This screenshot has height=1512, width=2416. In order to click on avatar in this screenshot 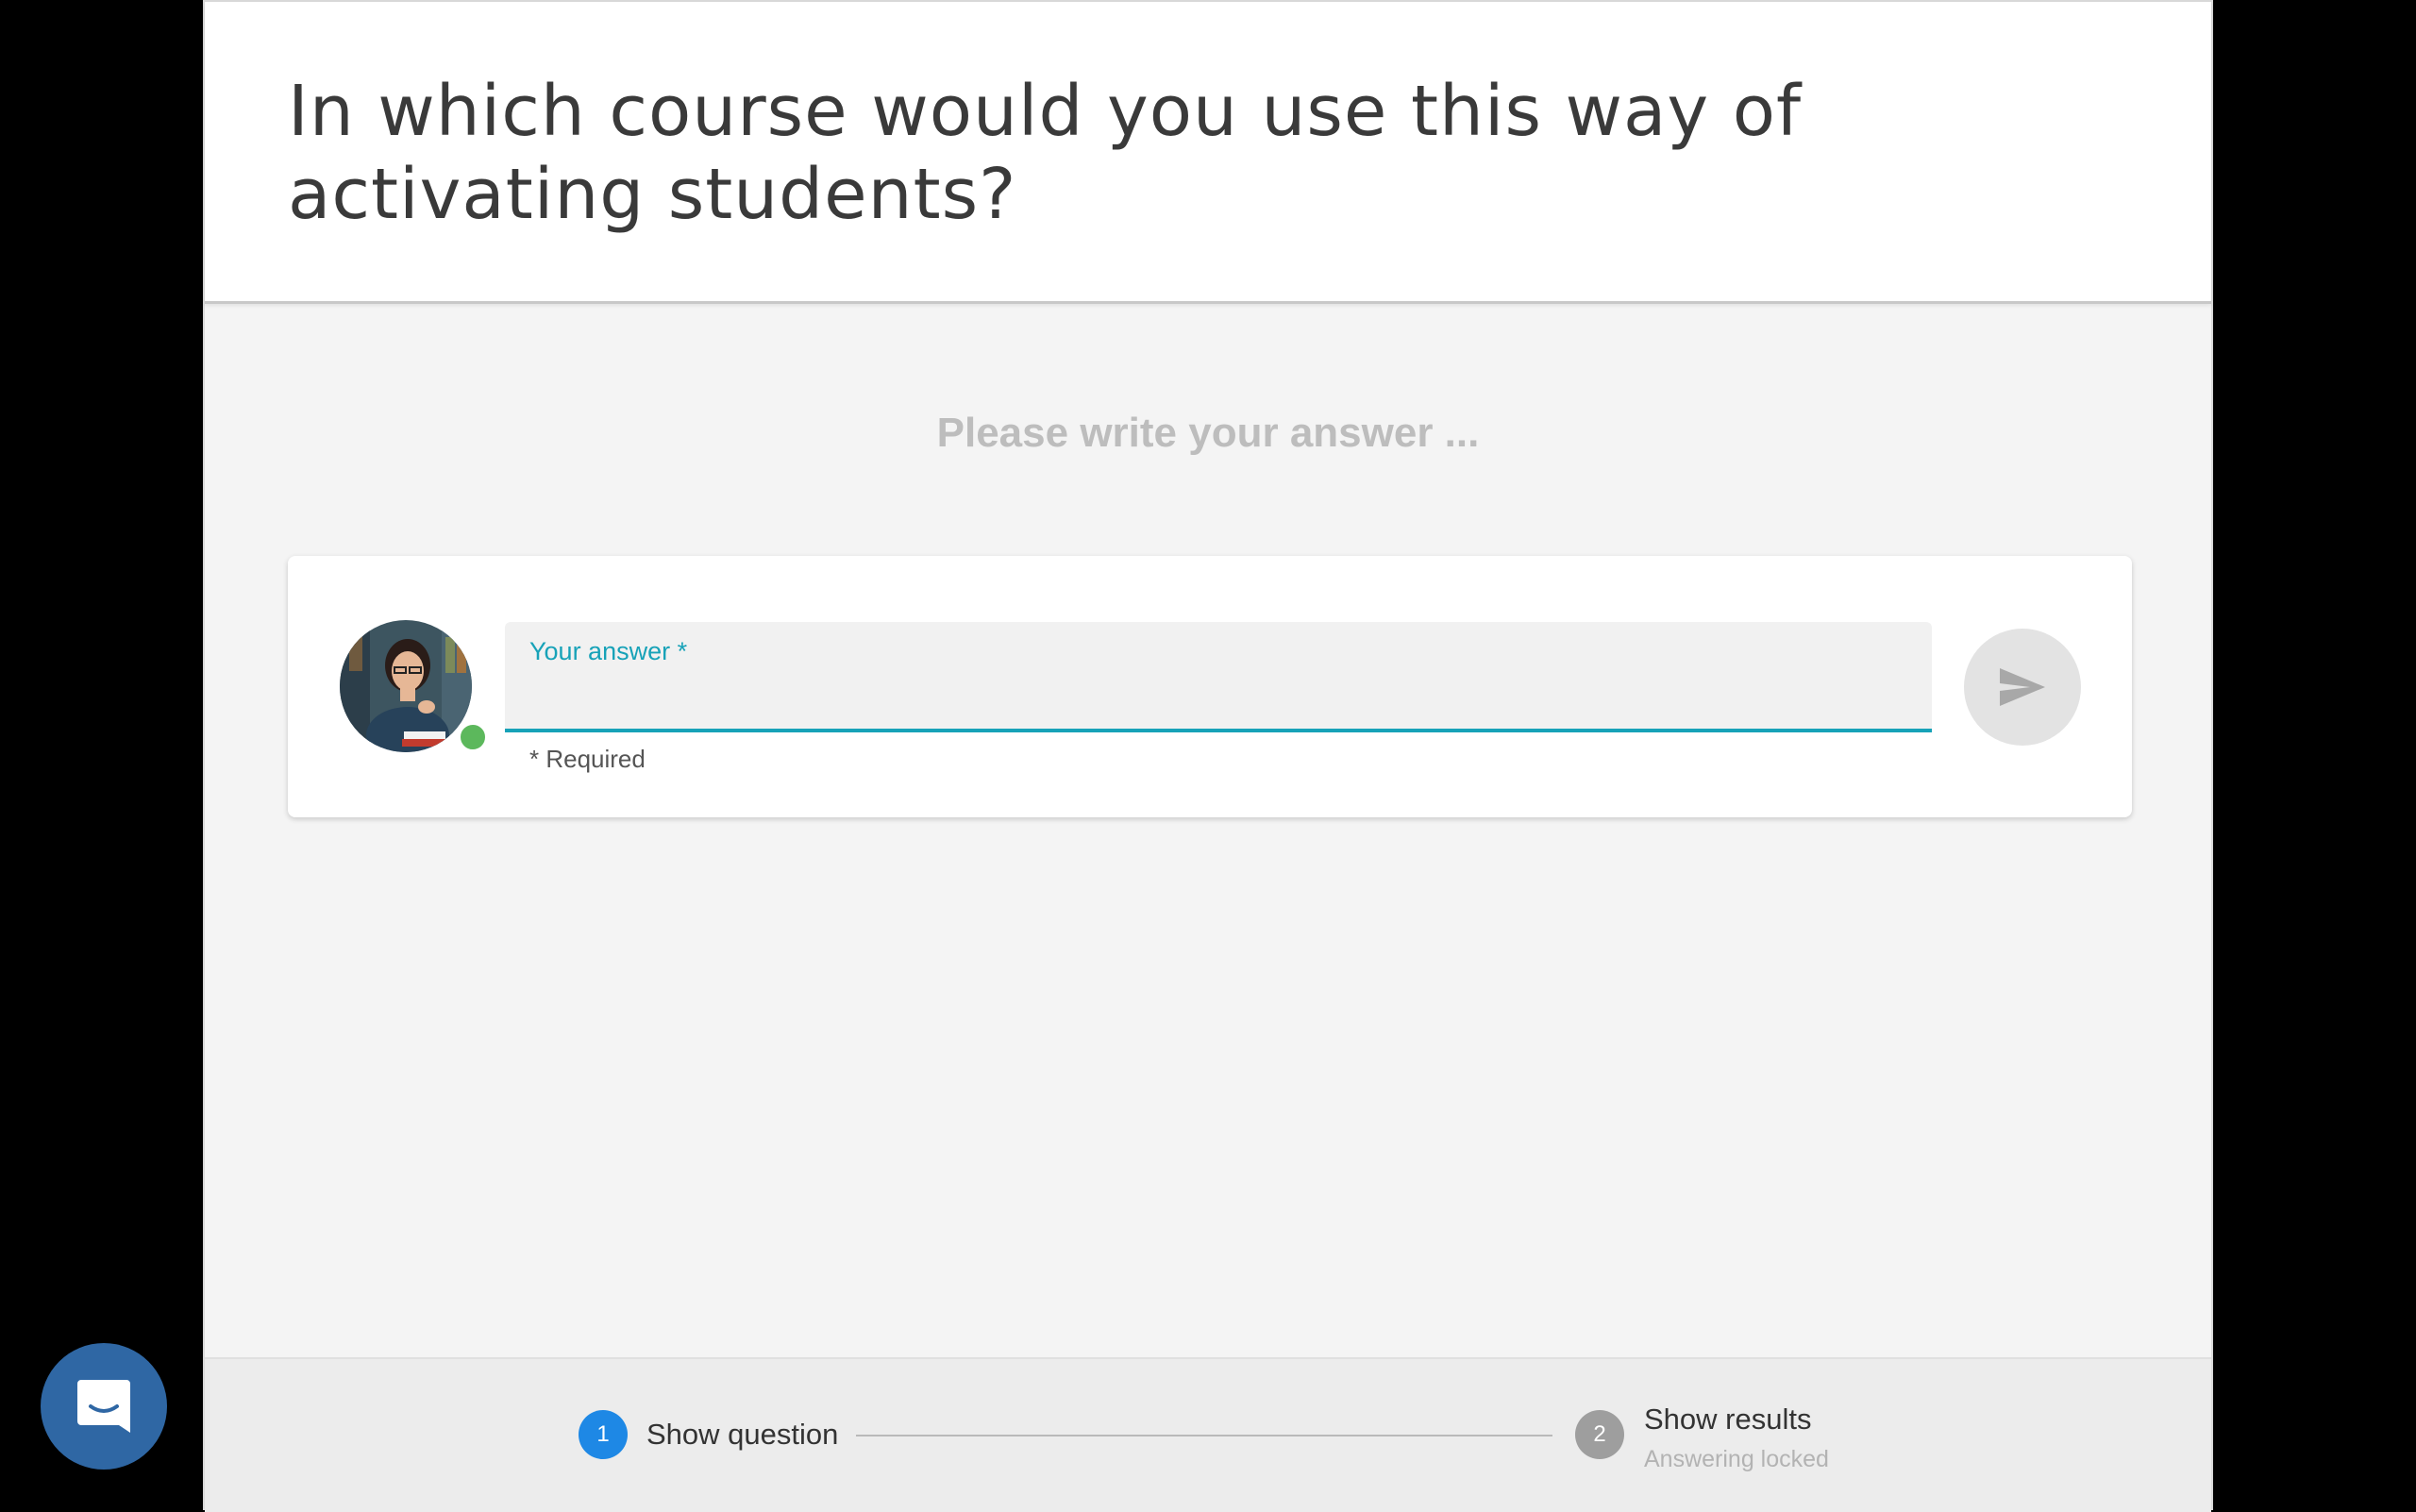, I will do `click(406, 686)`.